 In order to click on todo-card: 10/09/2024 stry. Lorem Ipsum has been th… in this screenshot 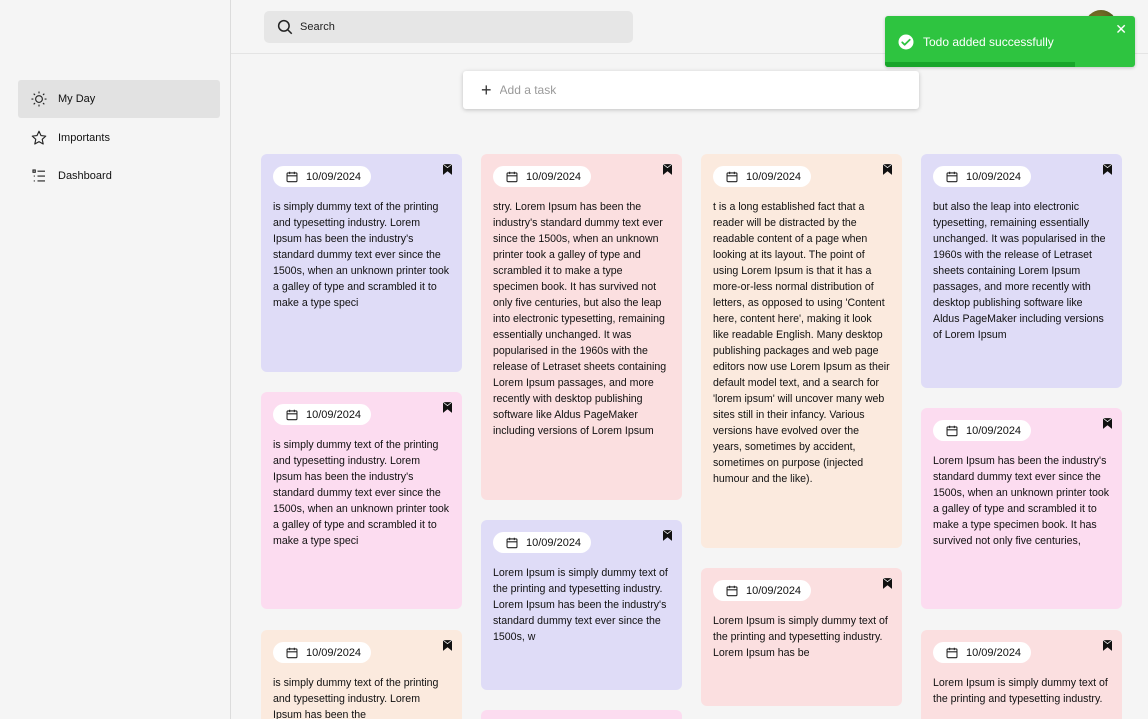, I will do `click(581, 327)`.